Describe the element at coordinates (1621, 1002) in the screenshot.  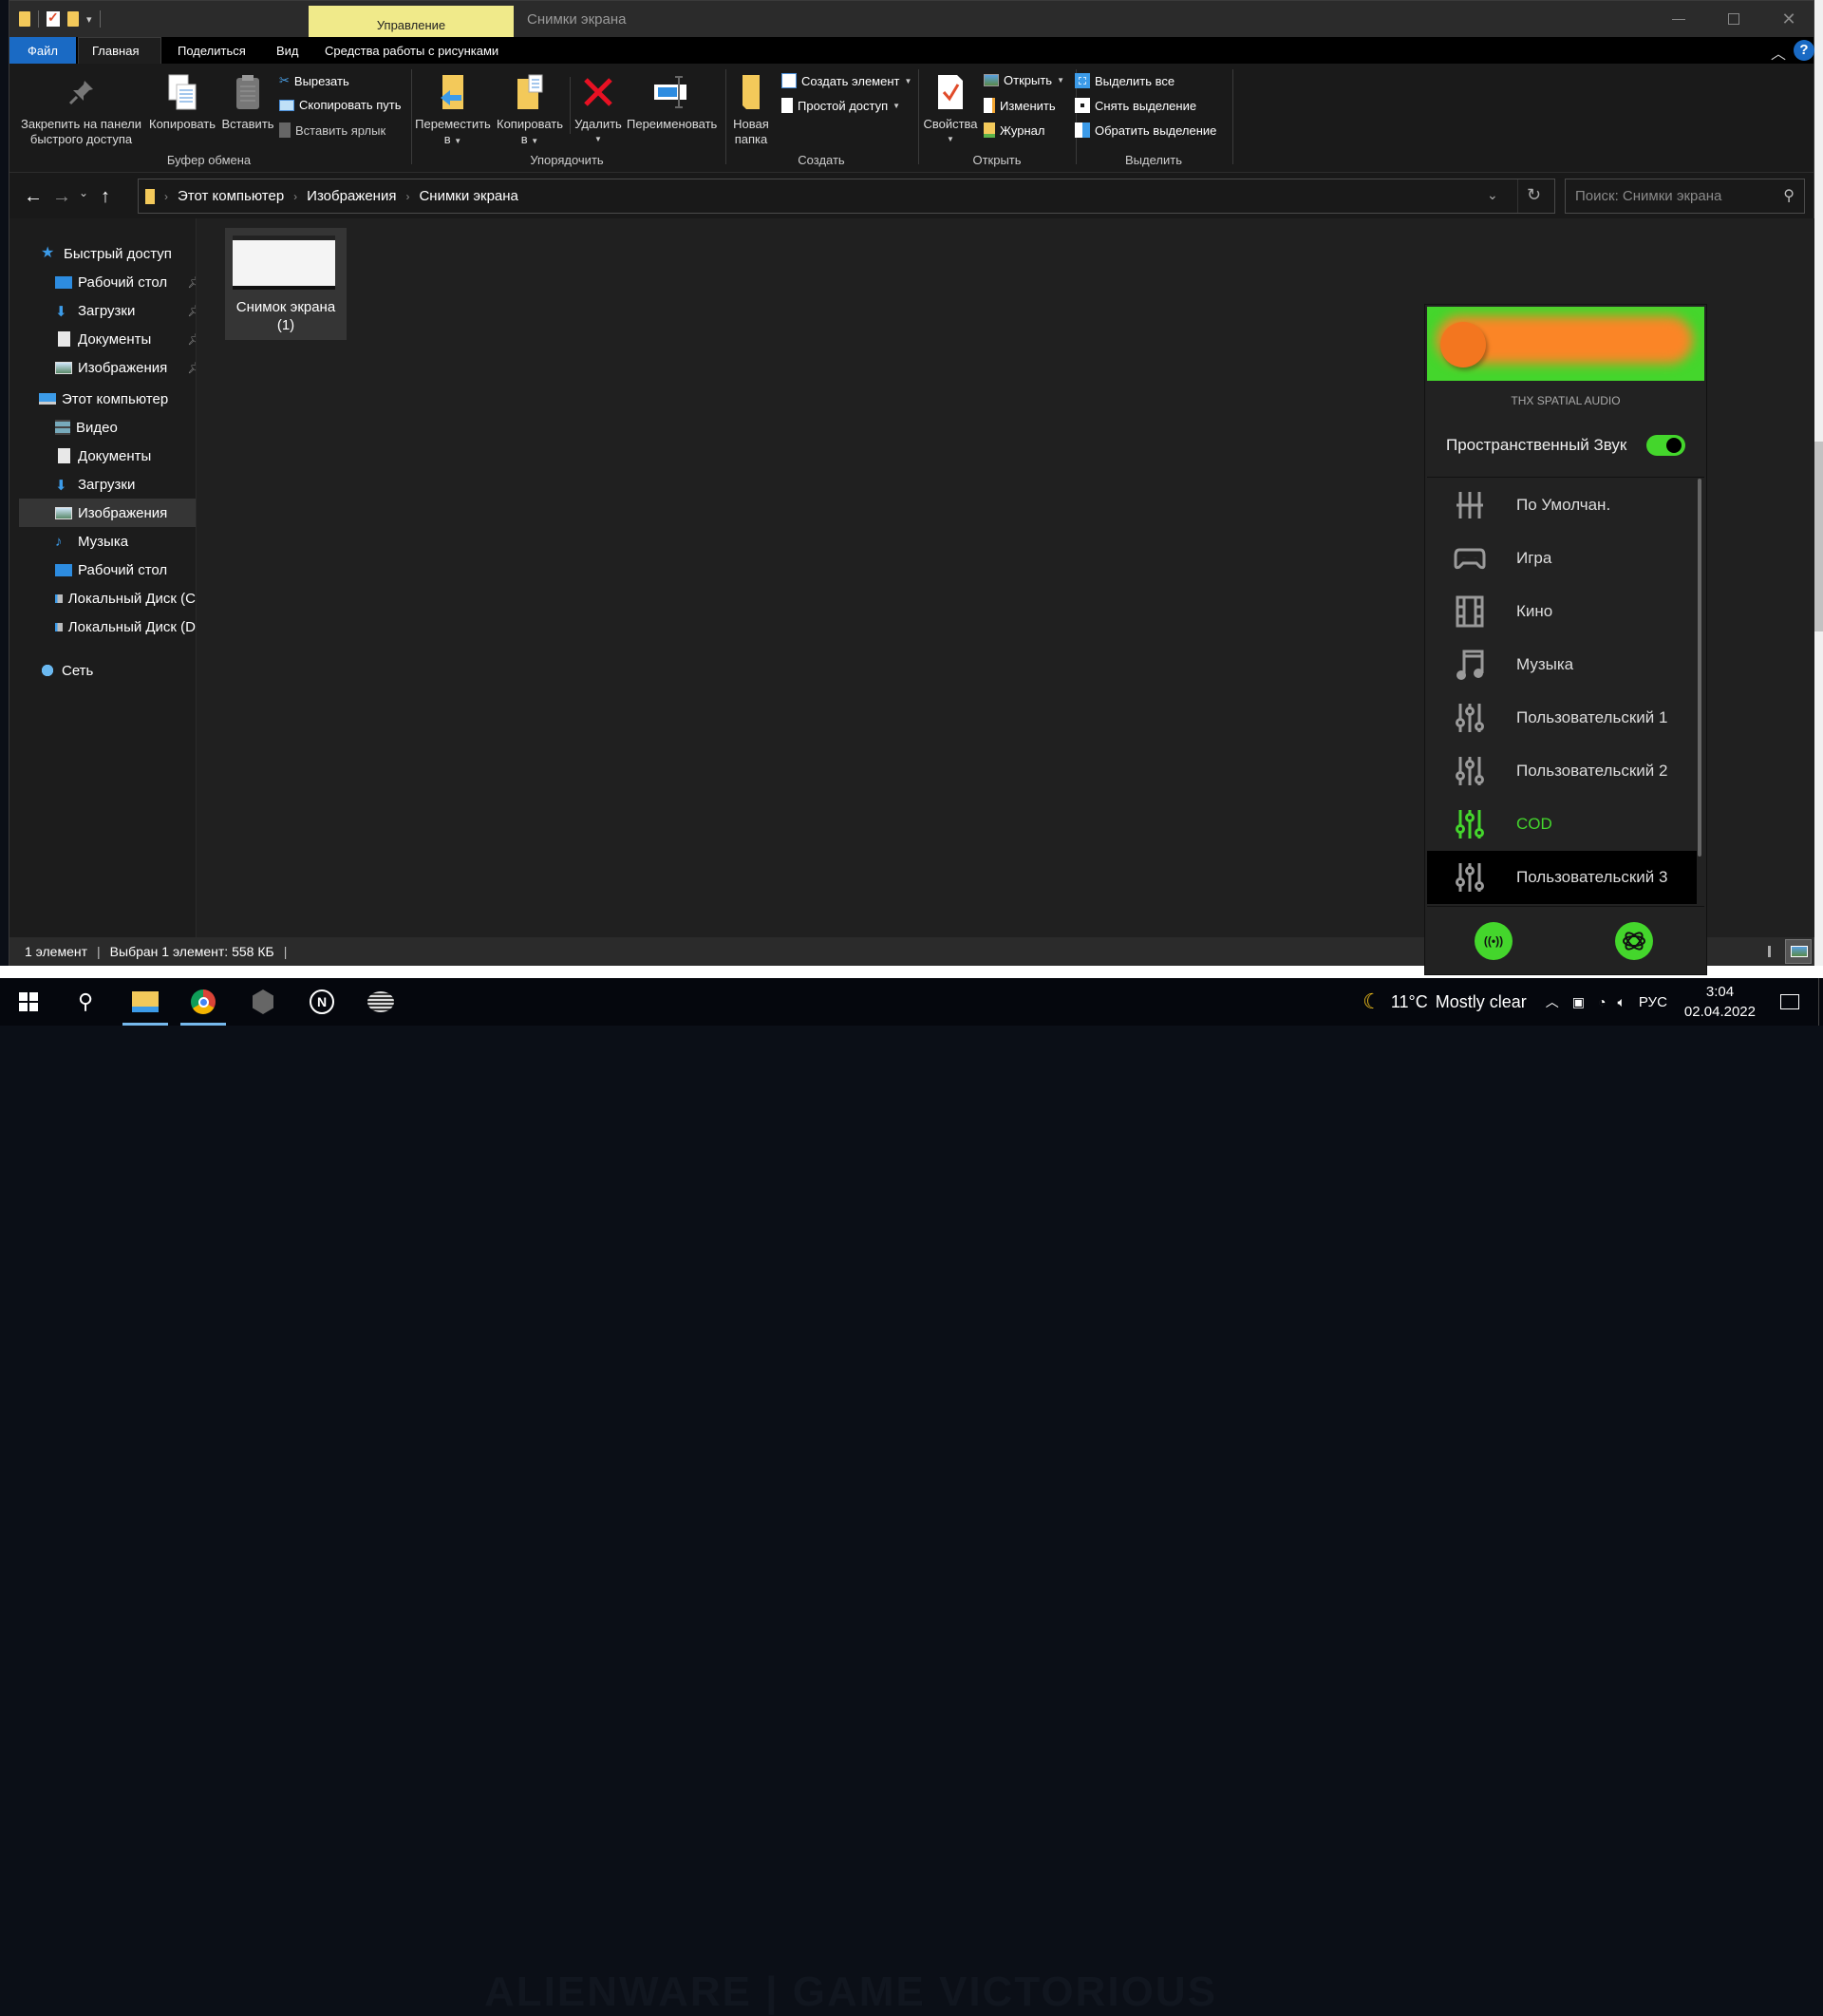
I see `volume-icon: 🔈︎` at that location.